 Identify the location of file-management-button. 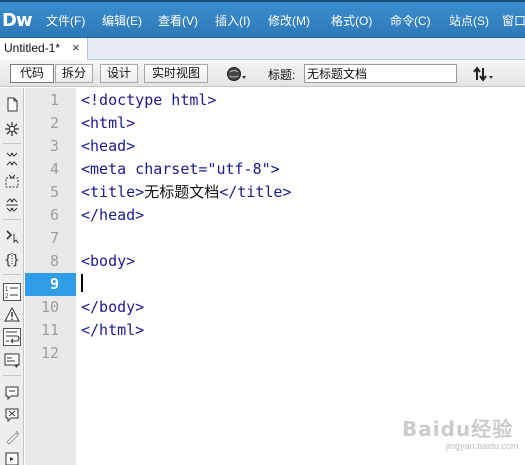
(484, 74).